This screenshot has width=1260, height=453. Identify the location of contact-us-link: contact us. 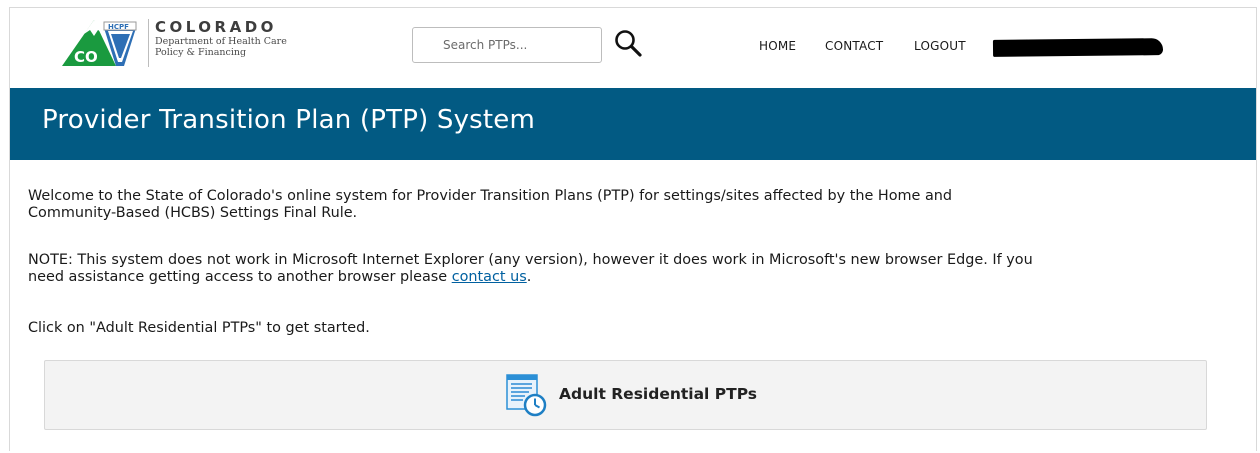
(489, 277).